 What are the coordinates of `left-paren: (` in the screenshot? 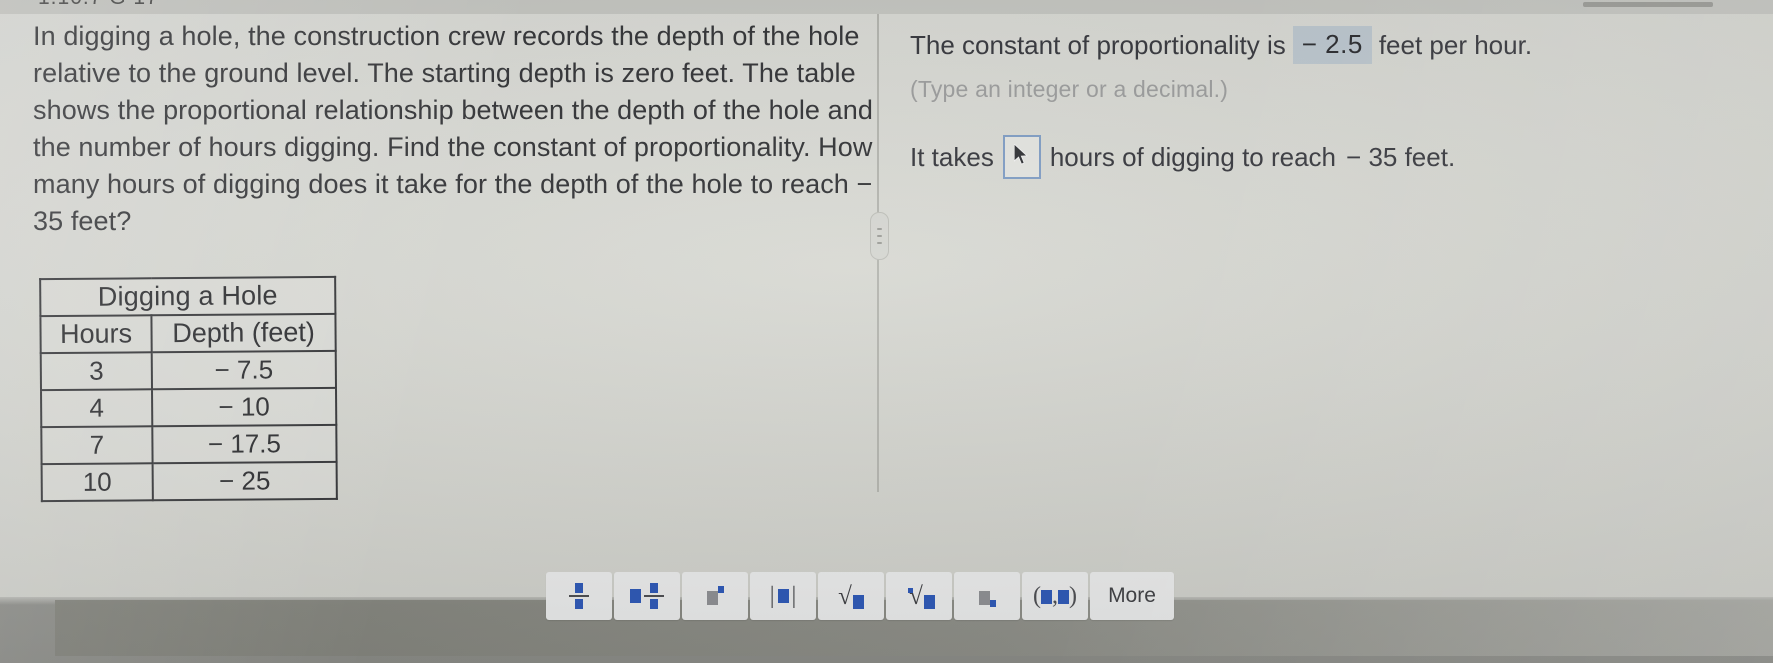 It's located at (1037, 595).